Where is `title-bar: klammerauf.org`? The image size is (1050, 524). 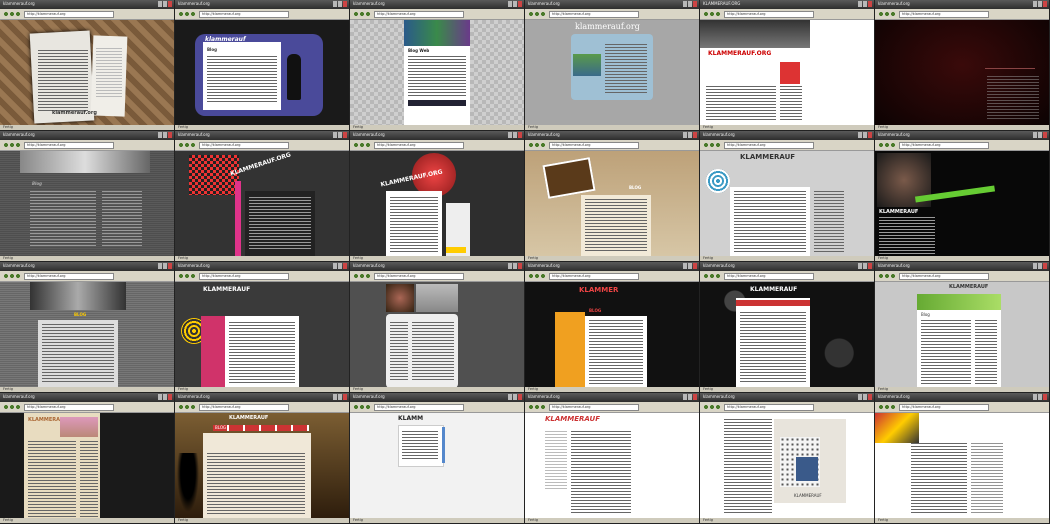 title-bar: klammerauf.org is located at coordinates (87, 397).